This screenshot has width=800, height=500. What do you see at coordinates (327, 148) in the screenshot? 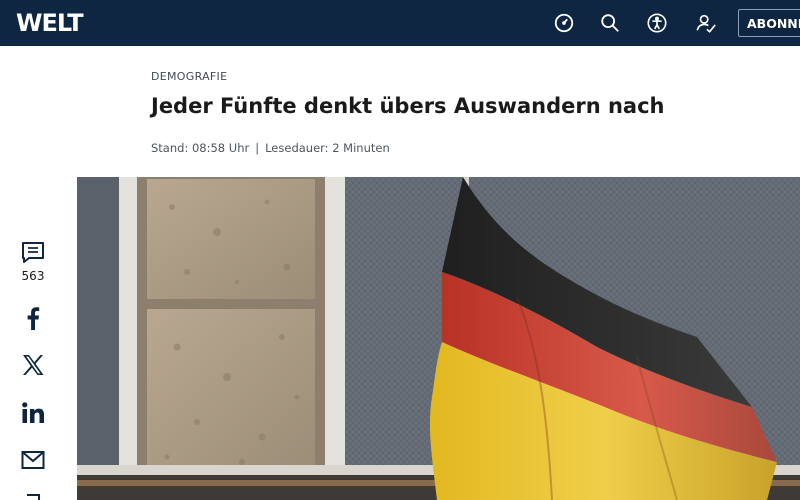
I see `article-read-time: Lesedauer: 2 Minuten` at bounding box center [327, 148].